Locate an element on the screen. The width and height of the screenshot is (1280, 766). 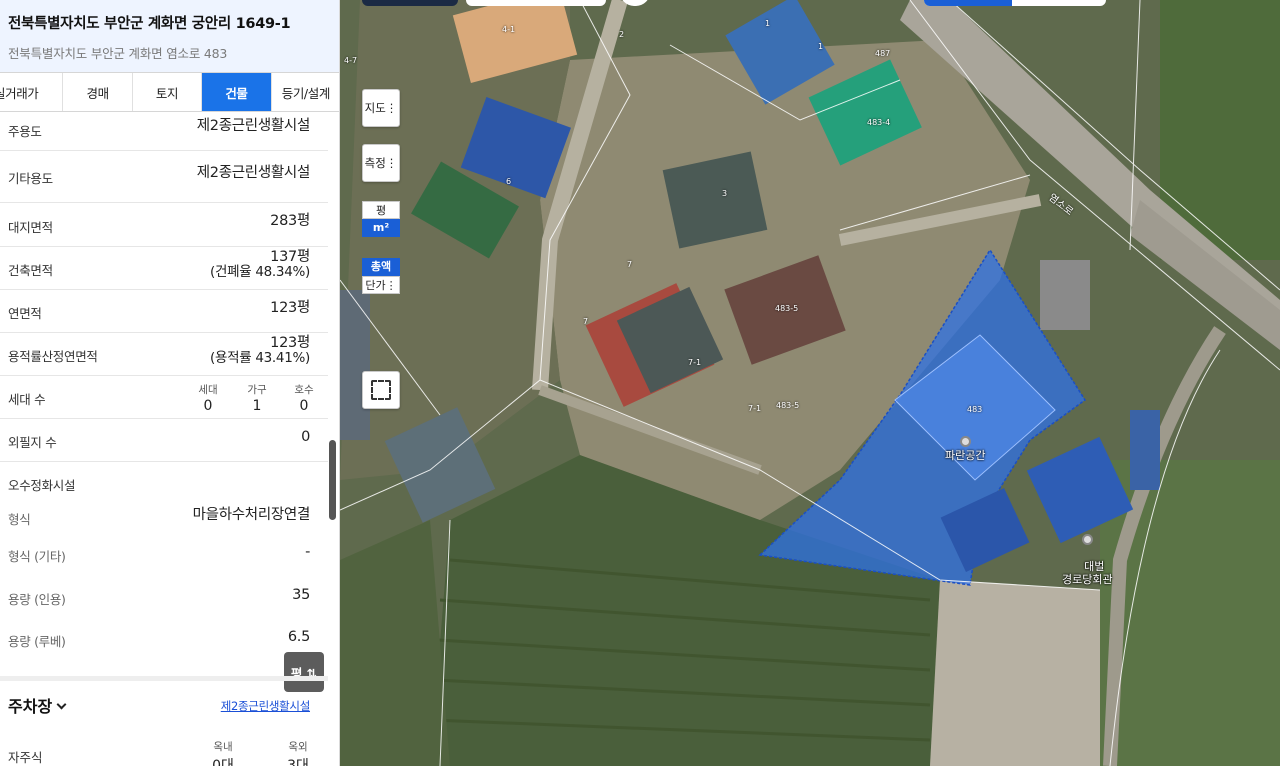
households-hosu: 호수 0 is located at coordinates (304, 398).